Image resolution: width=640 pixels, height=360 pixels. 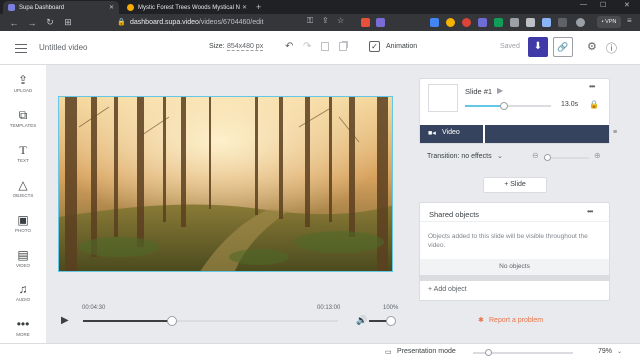 What do you see at coordinates (514, 278) in the screenshot?
I see `shared-list-scrollbar` at bounding box center [514, 278].